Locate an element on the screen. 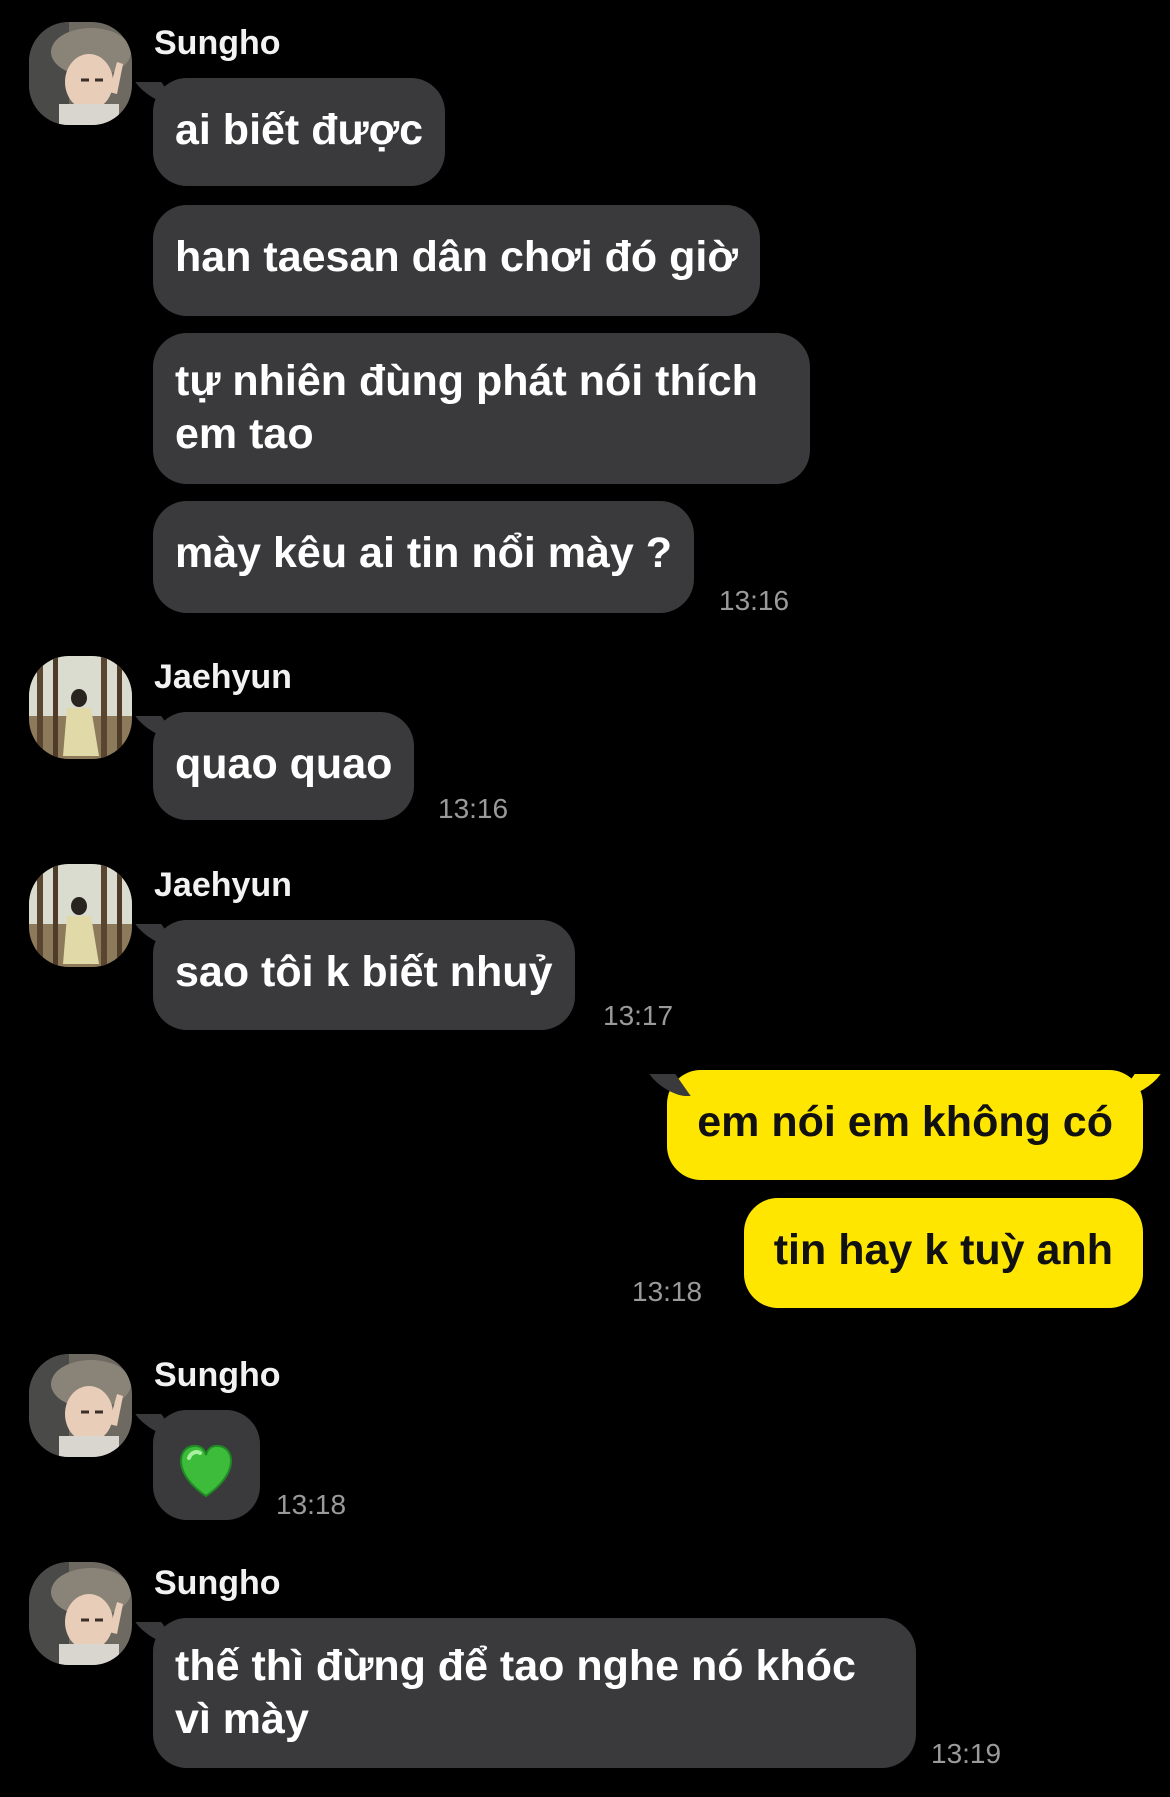 The image size is (1170, 1797). message-bubble: thế thì đừng để tao nghe nó khóc vì mày is located at coordinates (534, 1693).